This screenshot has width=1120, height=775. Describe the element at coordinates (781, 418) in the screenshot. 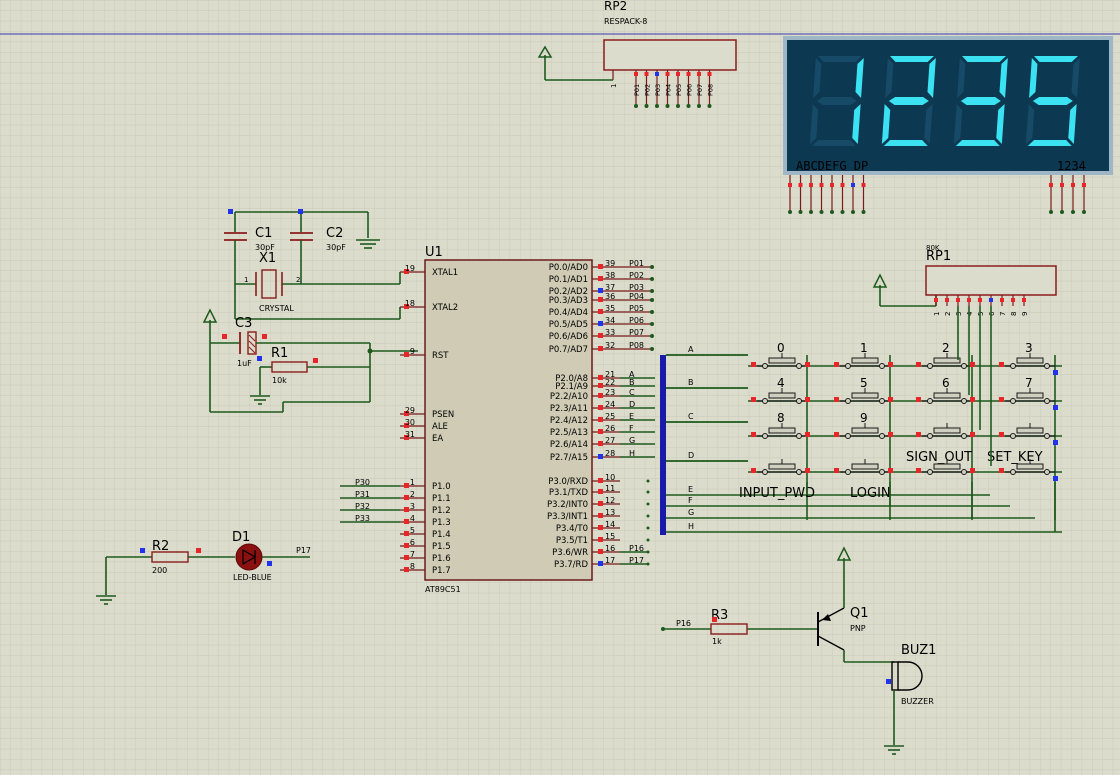

I see `key-label: 8` at that location.